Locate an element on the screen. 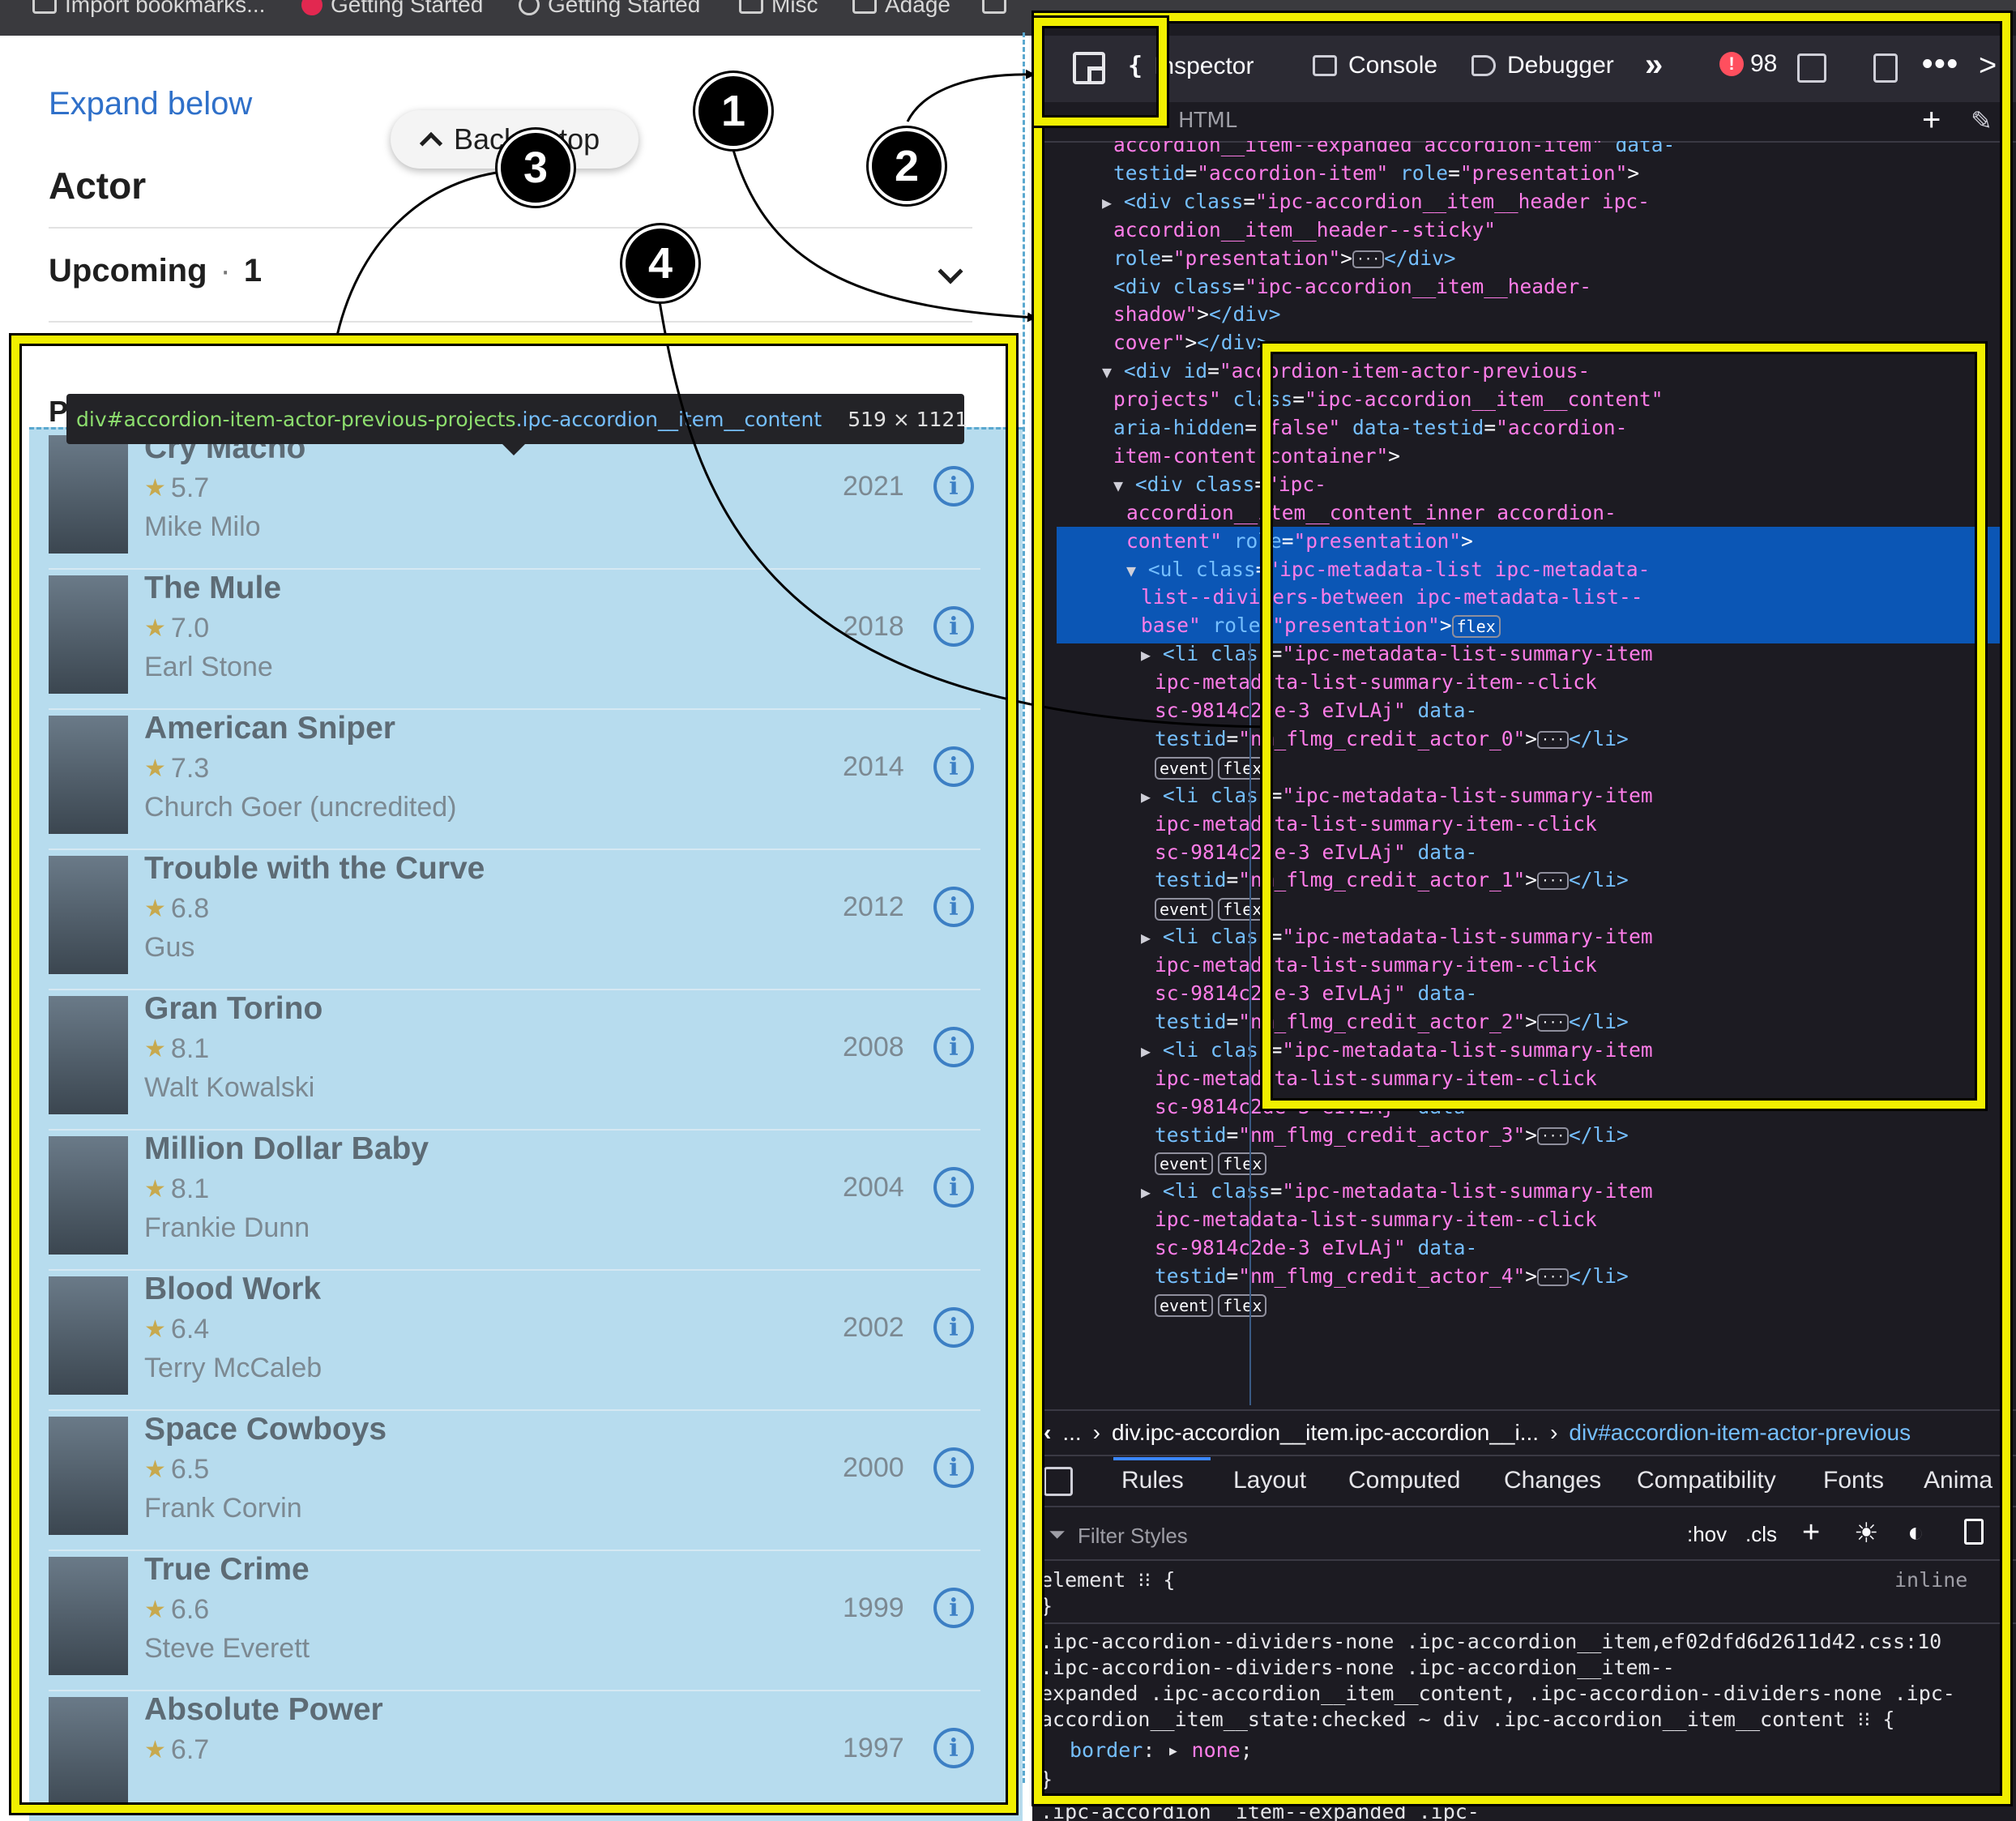 The height and width of the screenshot is (1821, 2016). annotation-marker-2: 2 is located at coordinates (907, 166).